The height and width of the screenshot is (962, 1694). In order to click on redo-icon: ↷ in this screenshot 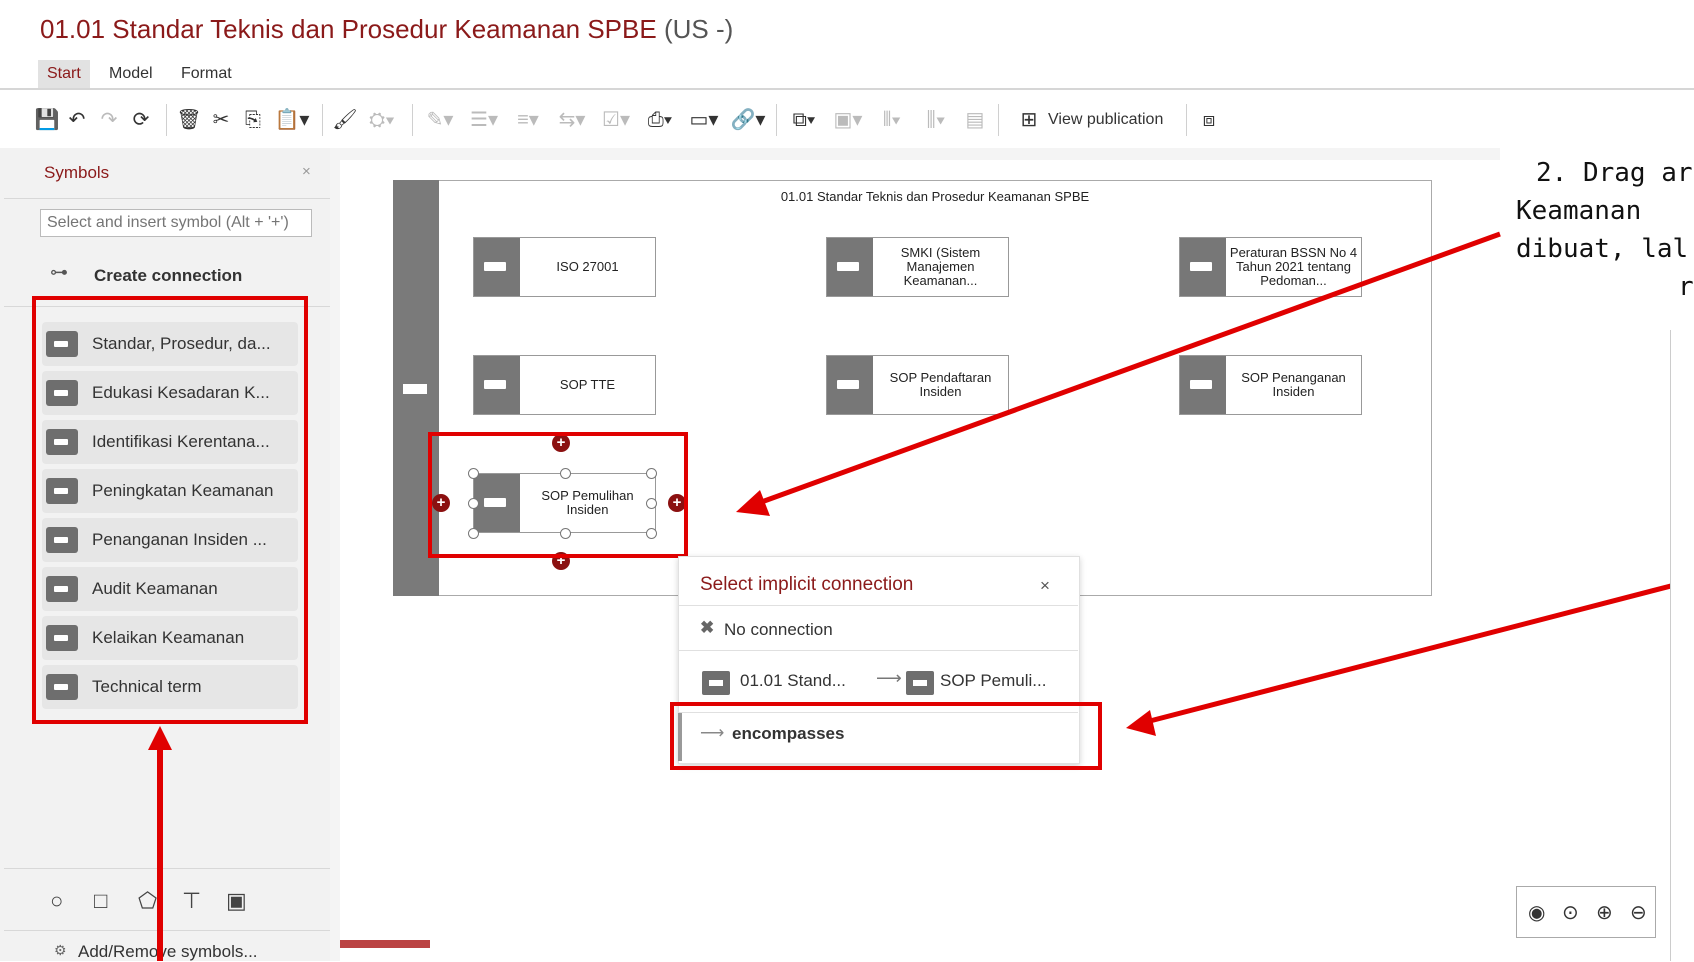, I will do `click(109, 120)`.